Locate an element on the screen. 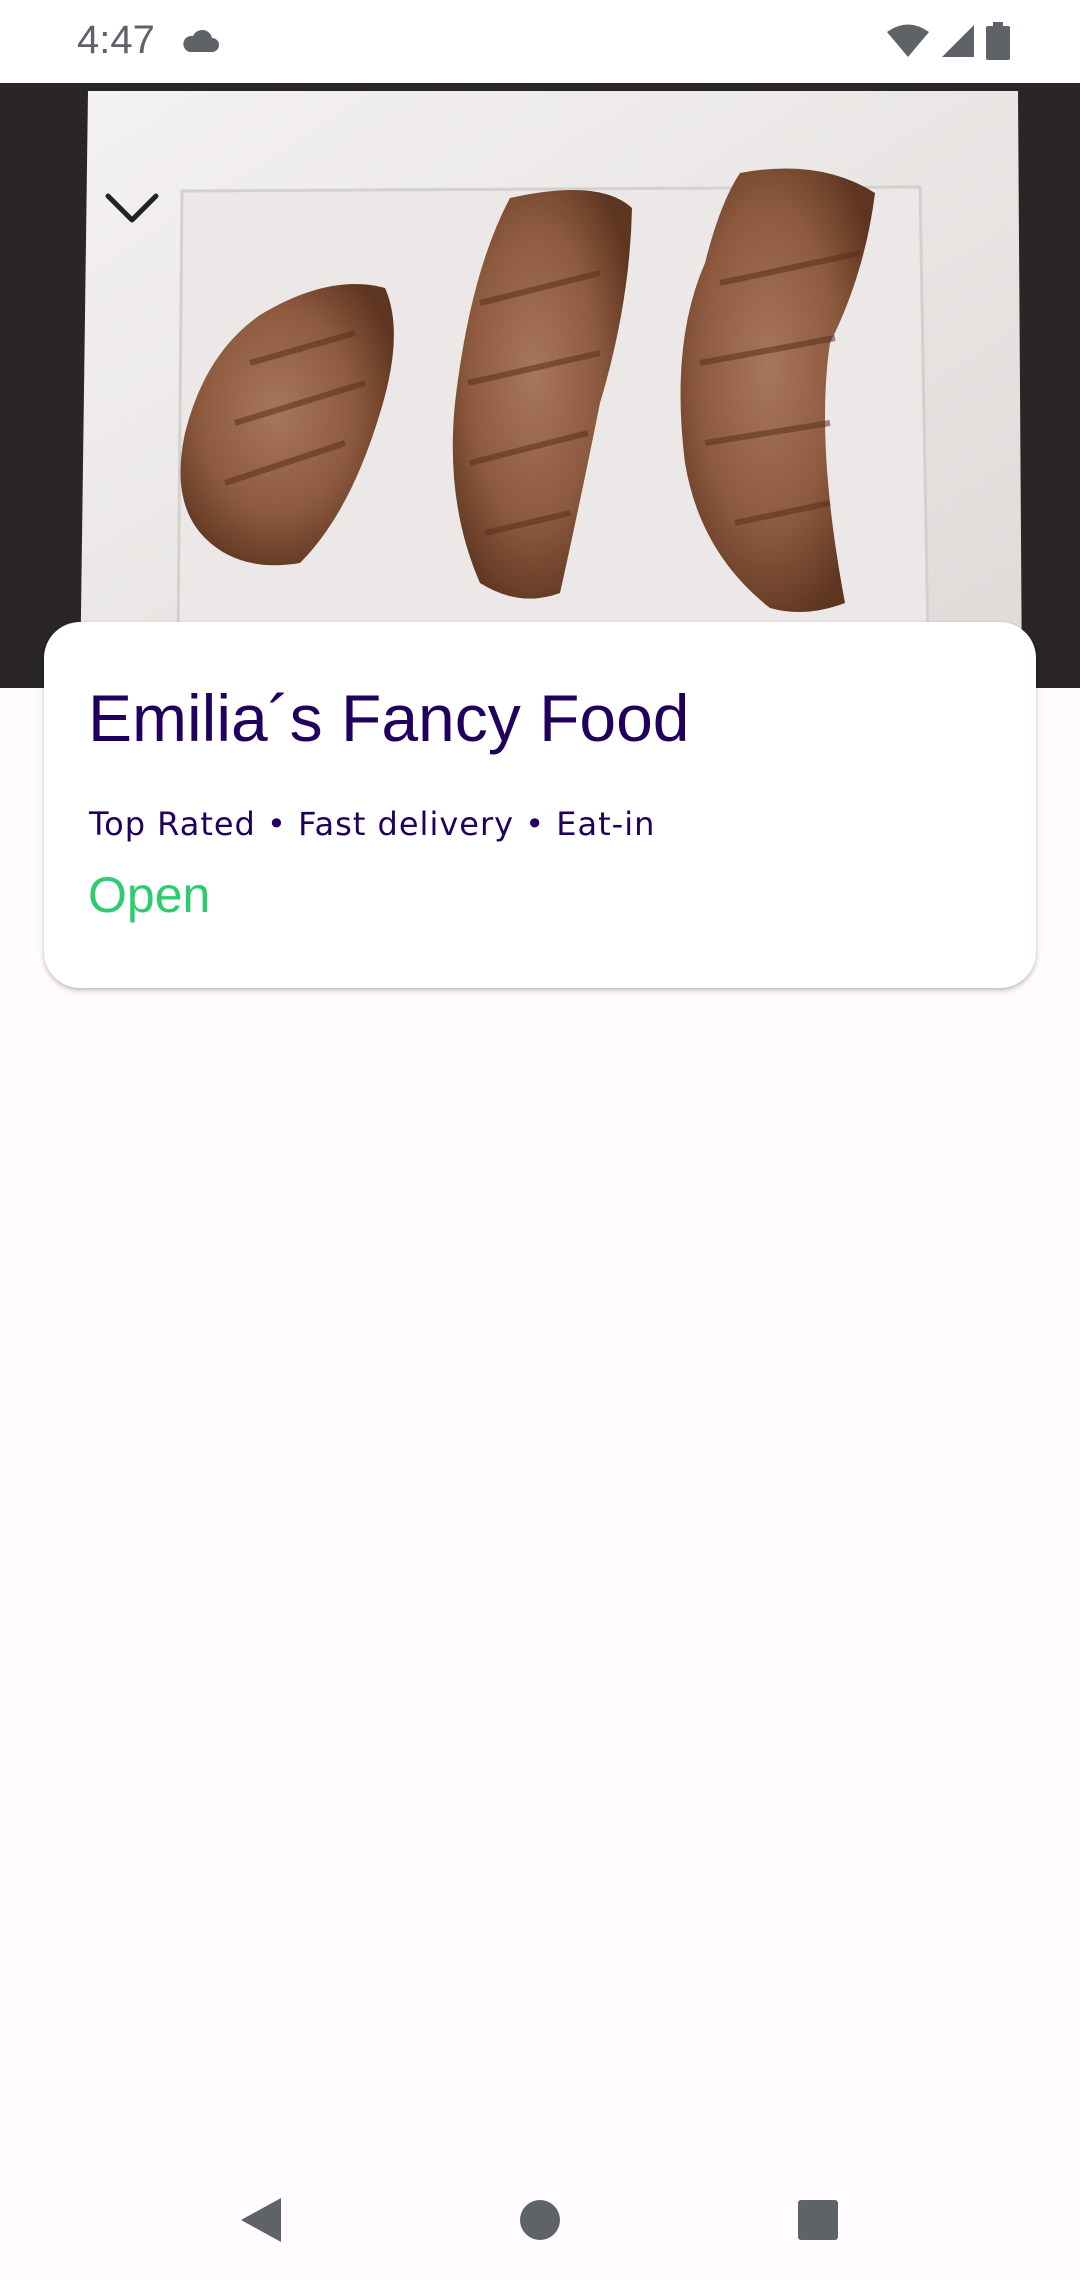 This screenshot has width=1080, height=2280. back-button is located at coordinates (260, 2222).